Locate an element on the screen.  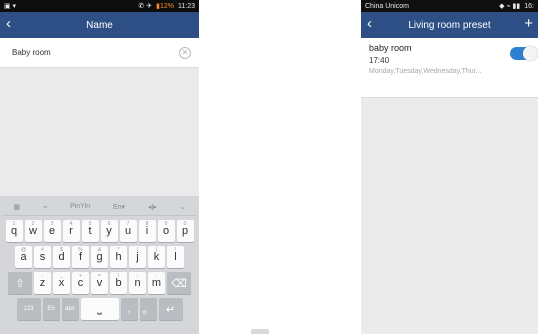
key-y: 6y is located at coordinates (109, 231).